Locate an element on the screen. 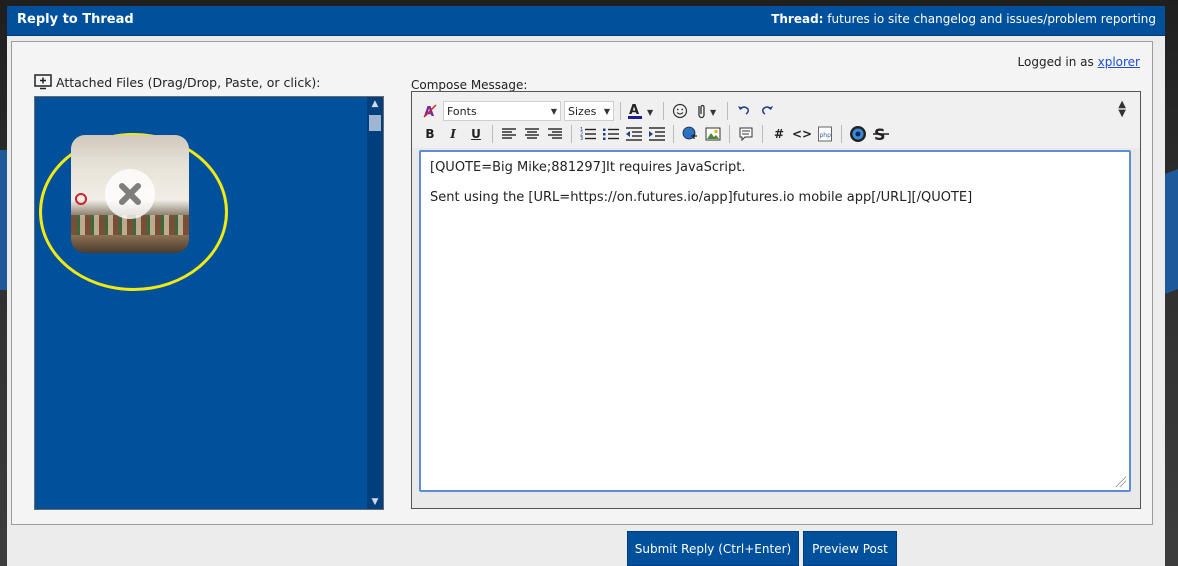 The image size is (1178, 566). bold-icon: B is located at coordinates (430, 134).